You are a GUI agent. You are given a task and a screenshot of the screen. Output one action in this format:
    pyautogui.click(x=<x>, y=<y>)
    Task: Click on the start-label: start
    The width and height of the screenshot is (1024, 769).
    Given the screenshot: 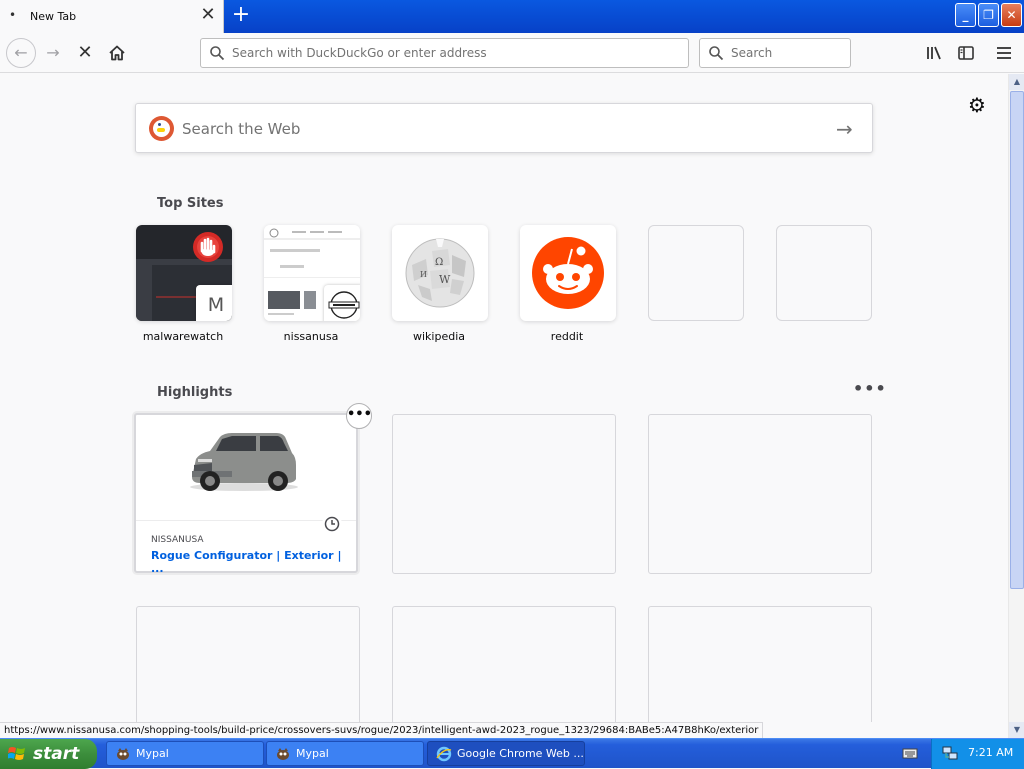 What is the action you would take?
    pyautogui.click(x=56, y=754)
    